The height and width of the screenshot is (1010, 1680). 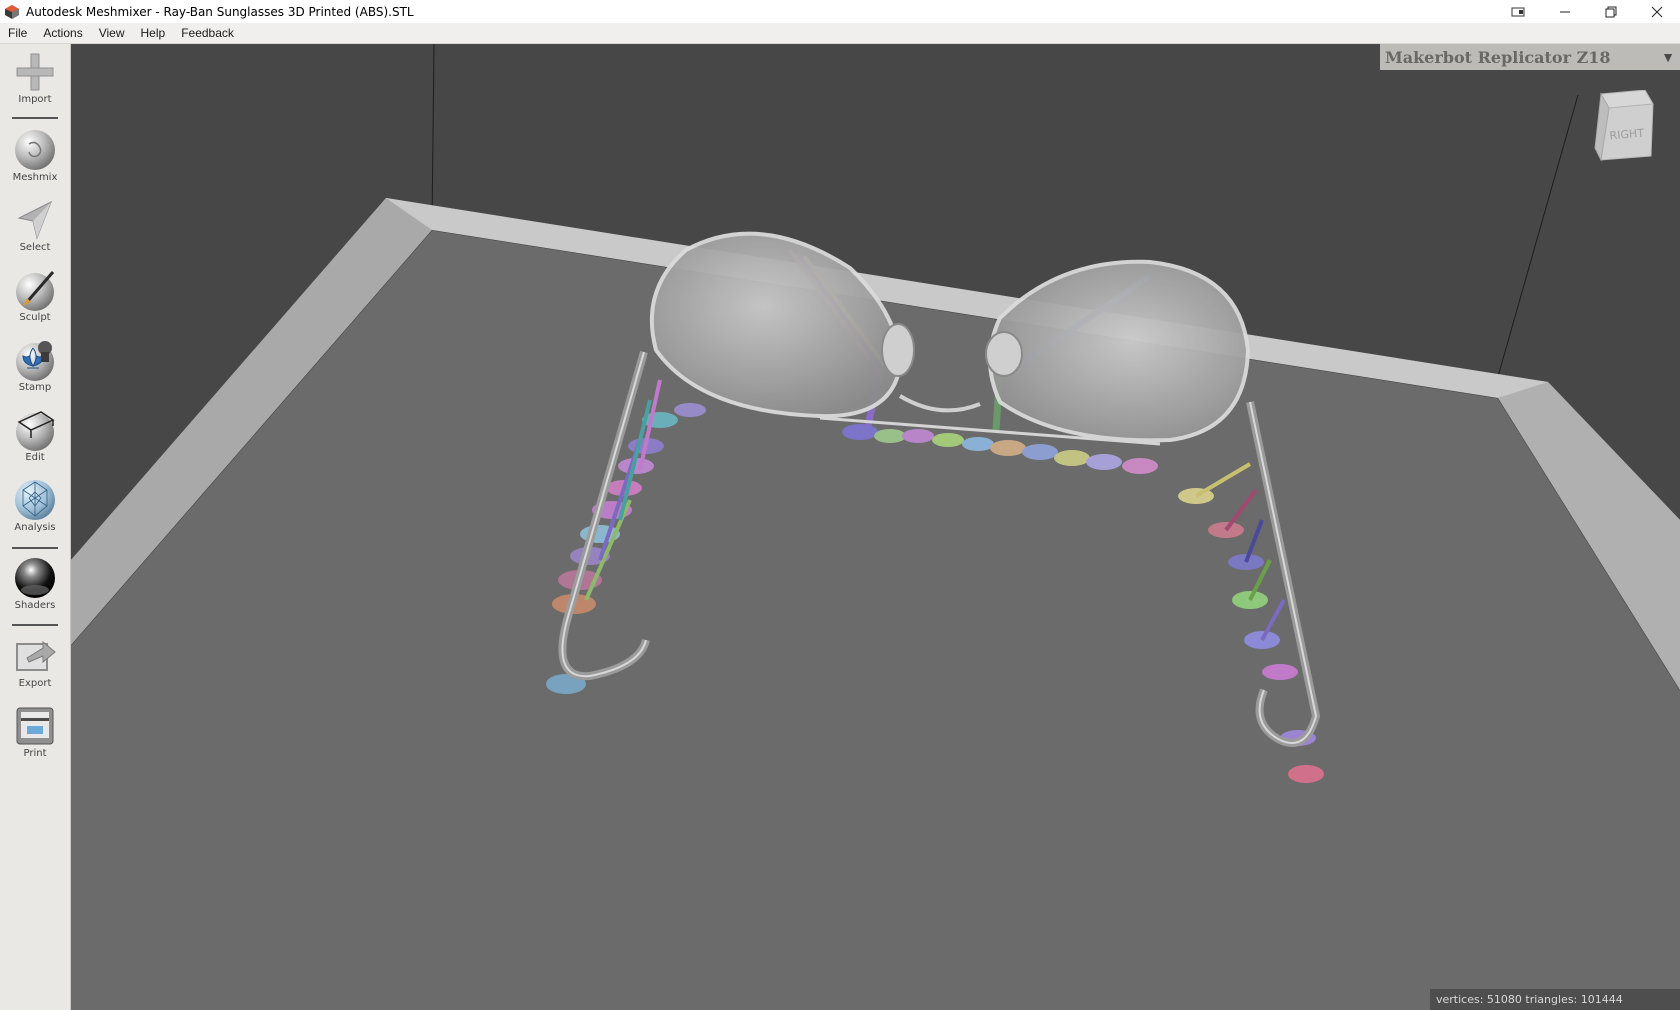 What do you see at coordinates (35, 150) in the screenshot?
I see `bunny-sphere-icon` at bounding box center [35, 150].